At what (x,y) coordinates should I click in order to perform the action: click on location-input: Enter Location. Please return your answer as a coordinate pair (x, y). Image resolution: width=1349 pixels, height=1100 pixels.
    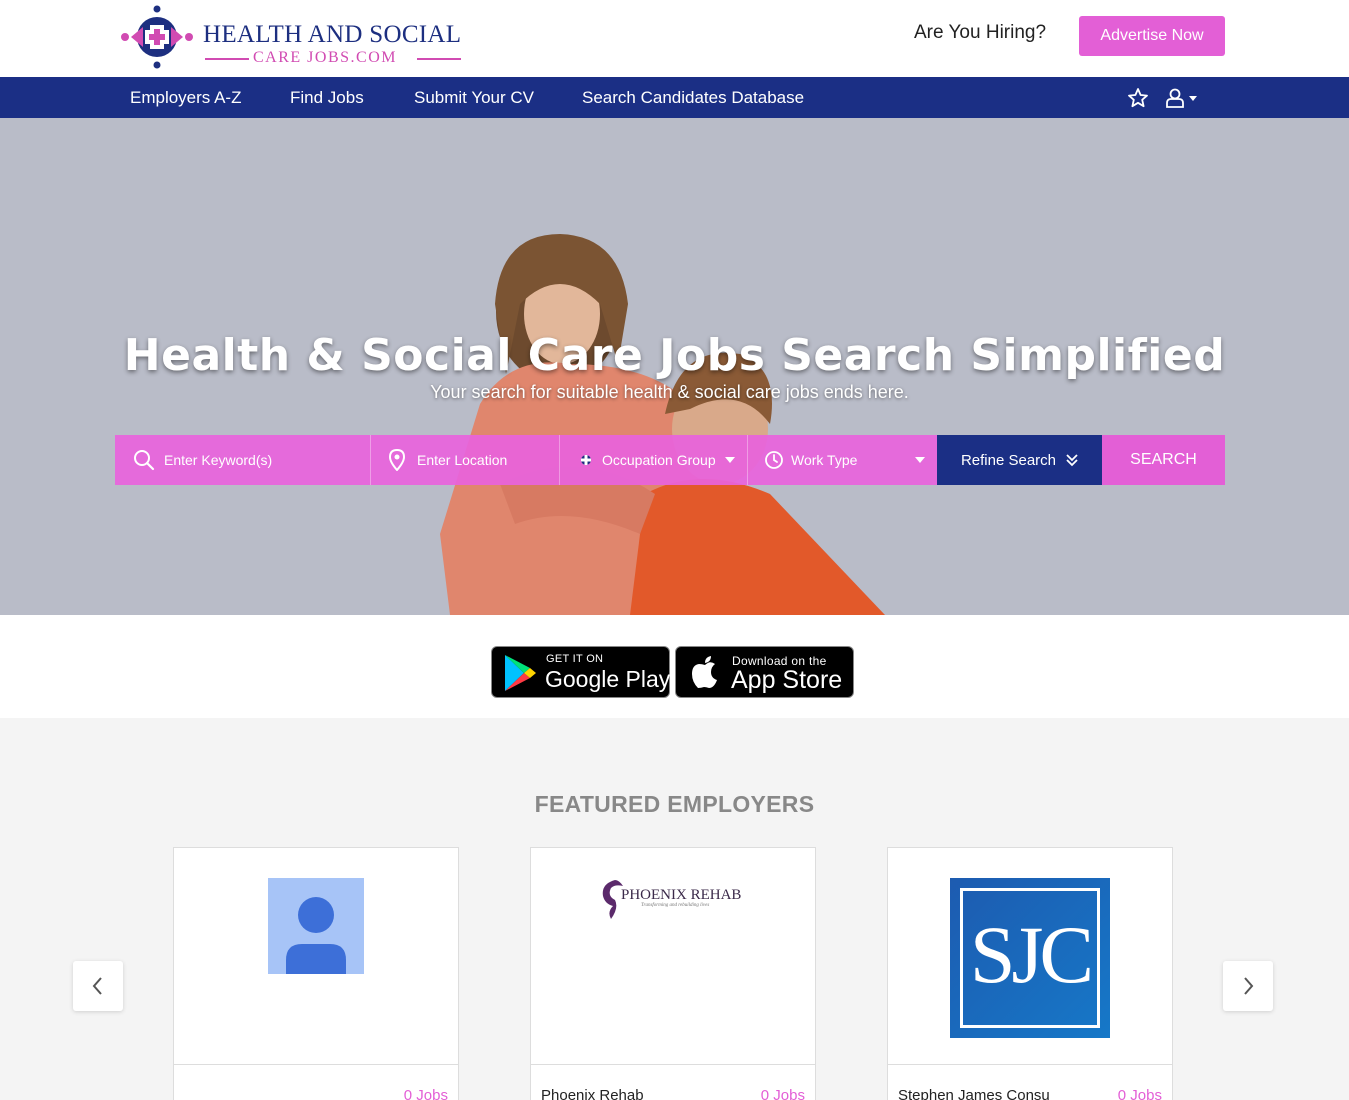
    Looking at the image, I should click on (465, 460).